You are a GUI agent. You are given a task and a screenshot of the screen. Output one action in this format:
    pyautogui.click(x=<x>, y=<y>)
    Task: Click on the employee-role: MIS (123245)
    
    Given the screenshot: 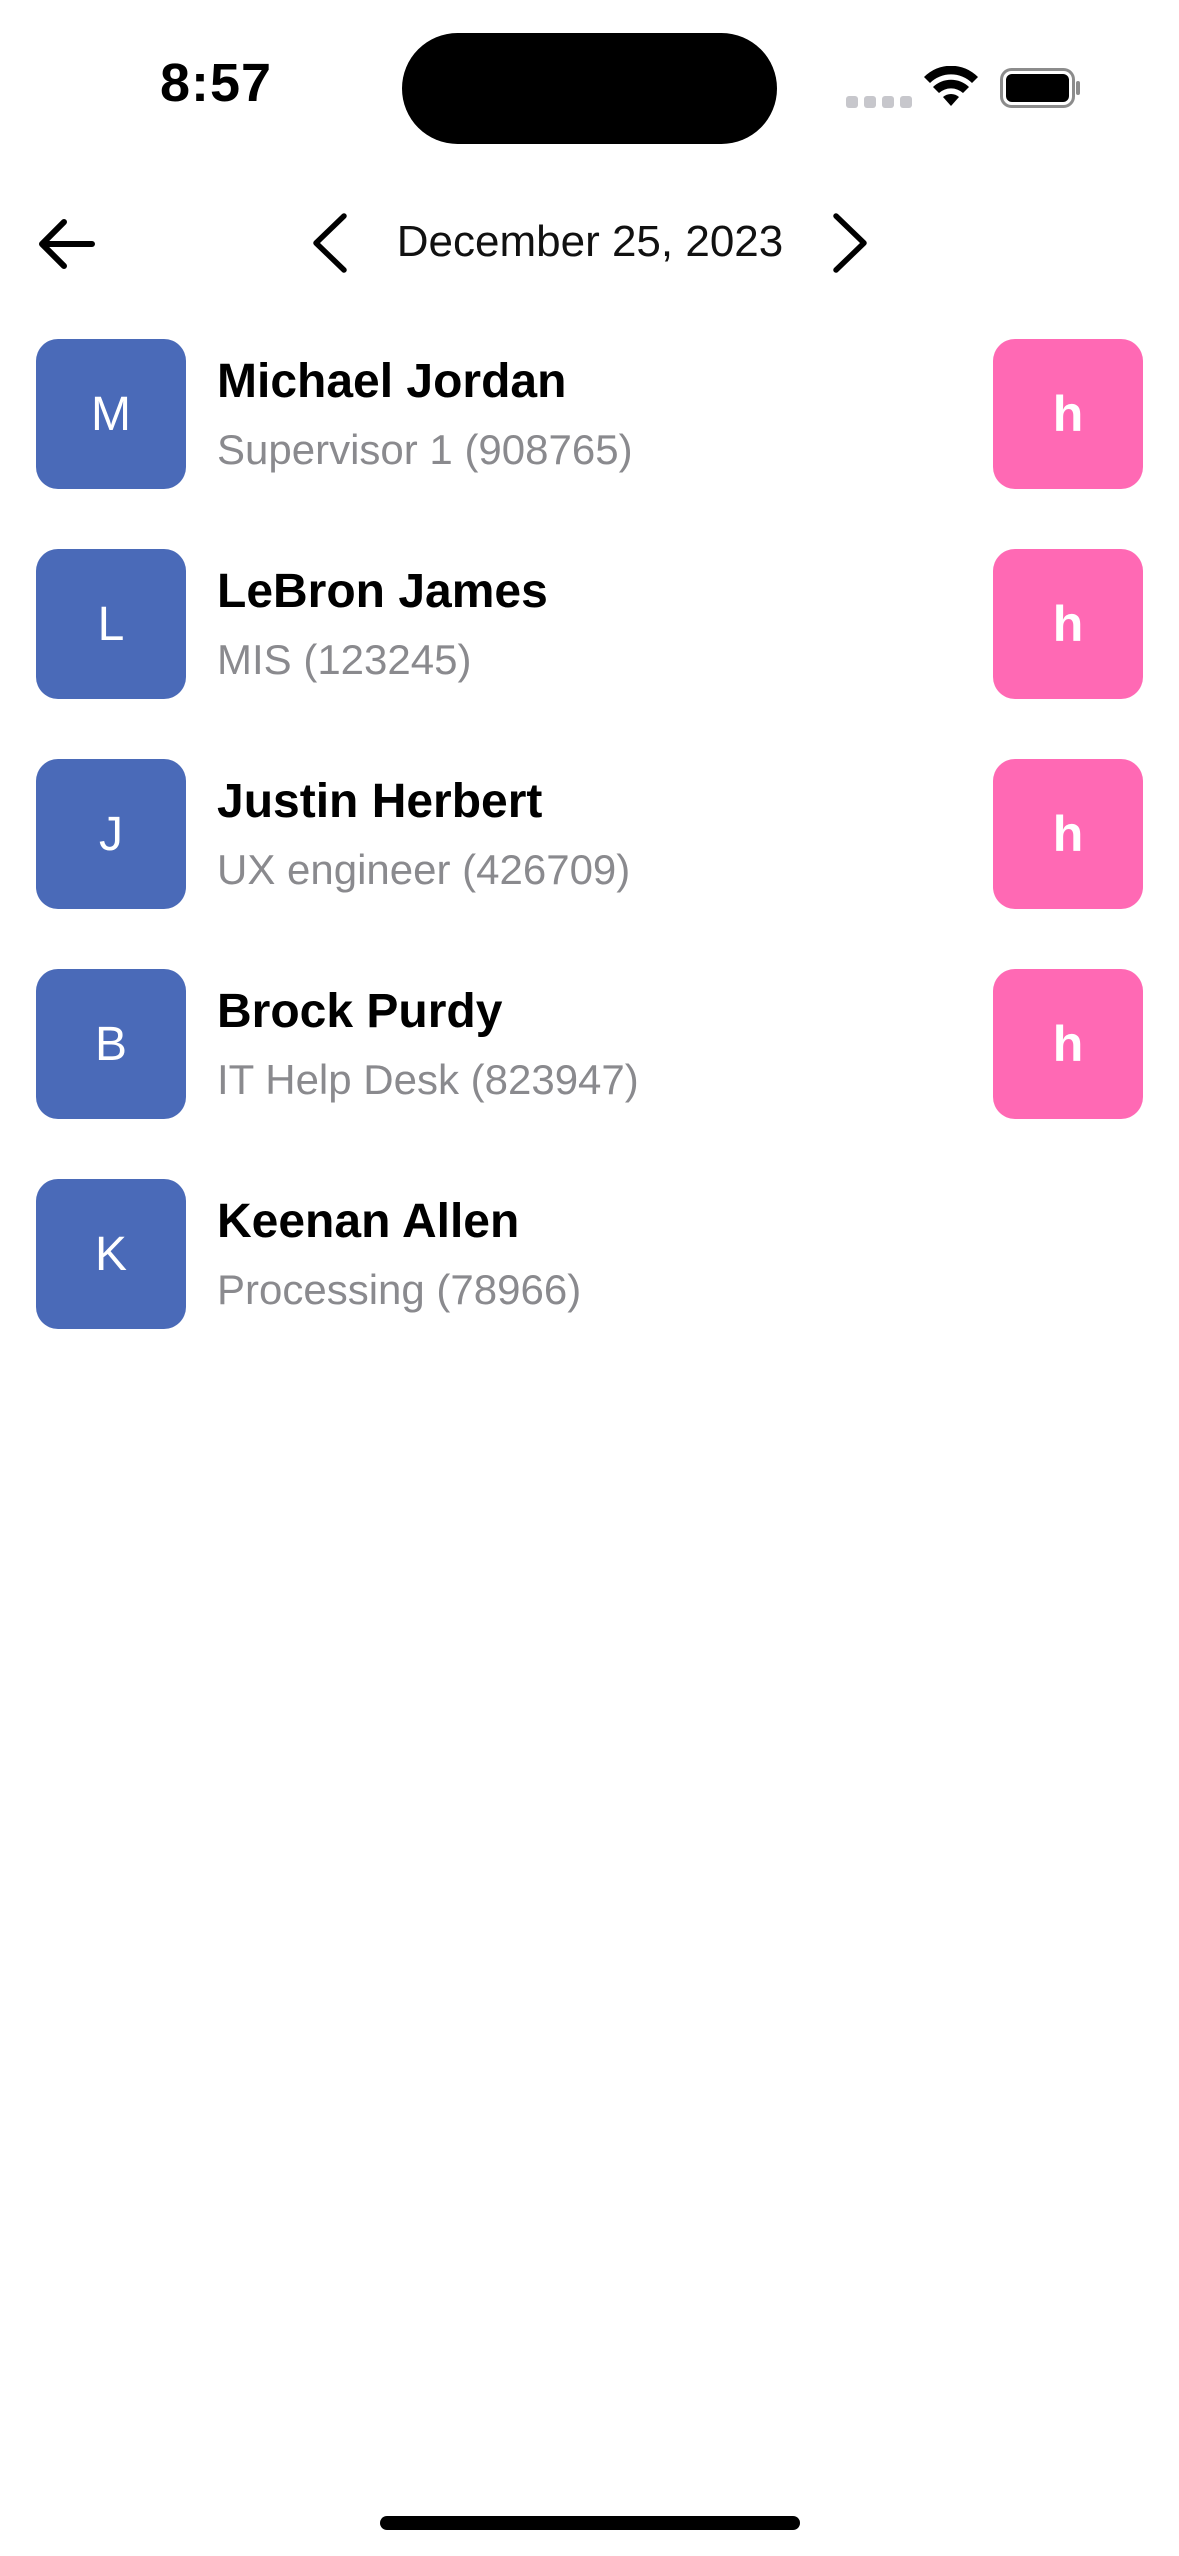 What is the action you would take?
    pyautogui.click(x=344, y=659)
    